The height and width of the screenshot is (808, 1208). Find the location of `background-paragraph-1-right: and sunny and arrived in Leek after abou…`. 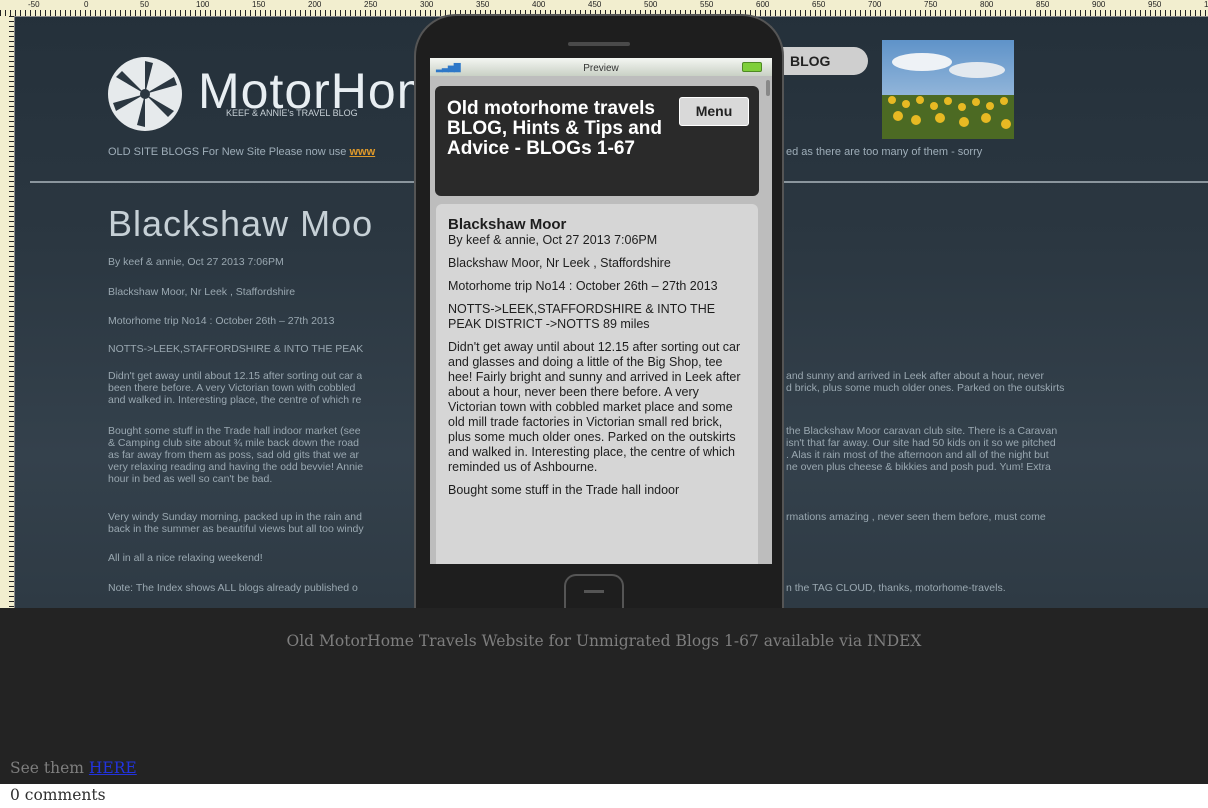

background-paragraph-1-right: and sunny and arrived in Leek after abou… is located at coordinates (925, 382).